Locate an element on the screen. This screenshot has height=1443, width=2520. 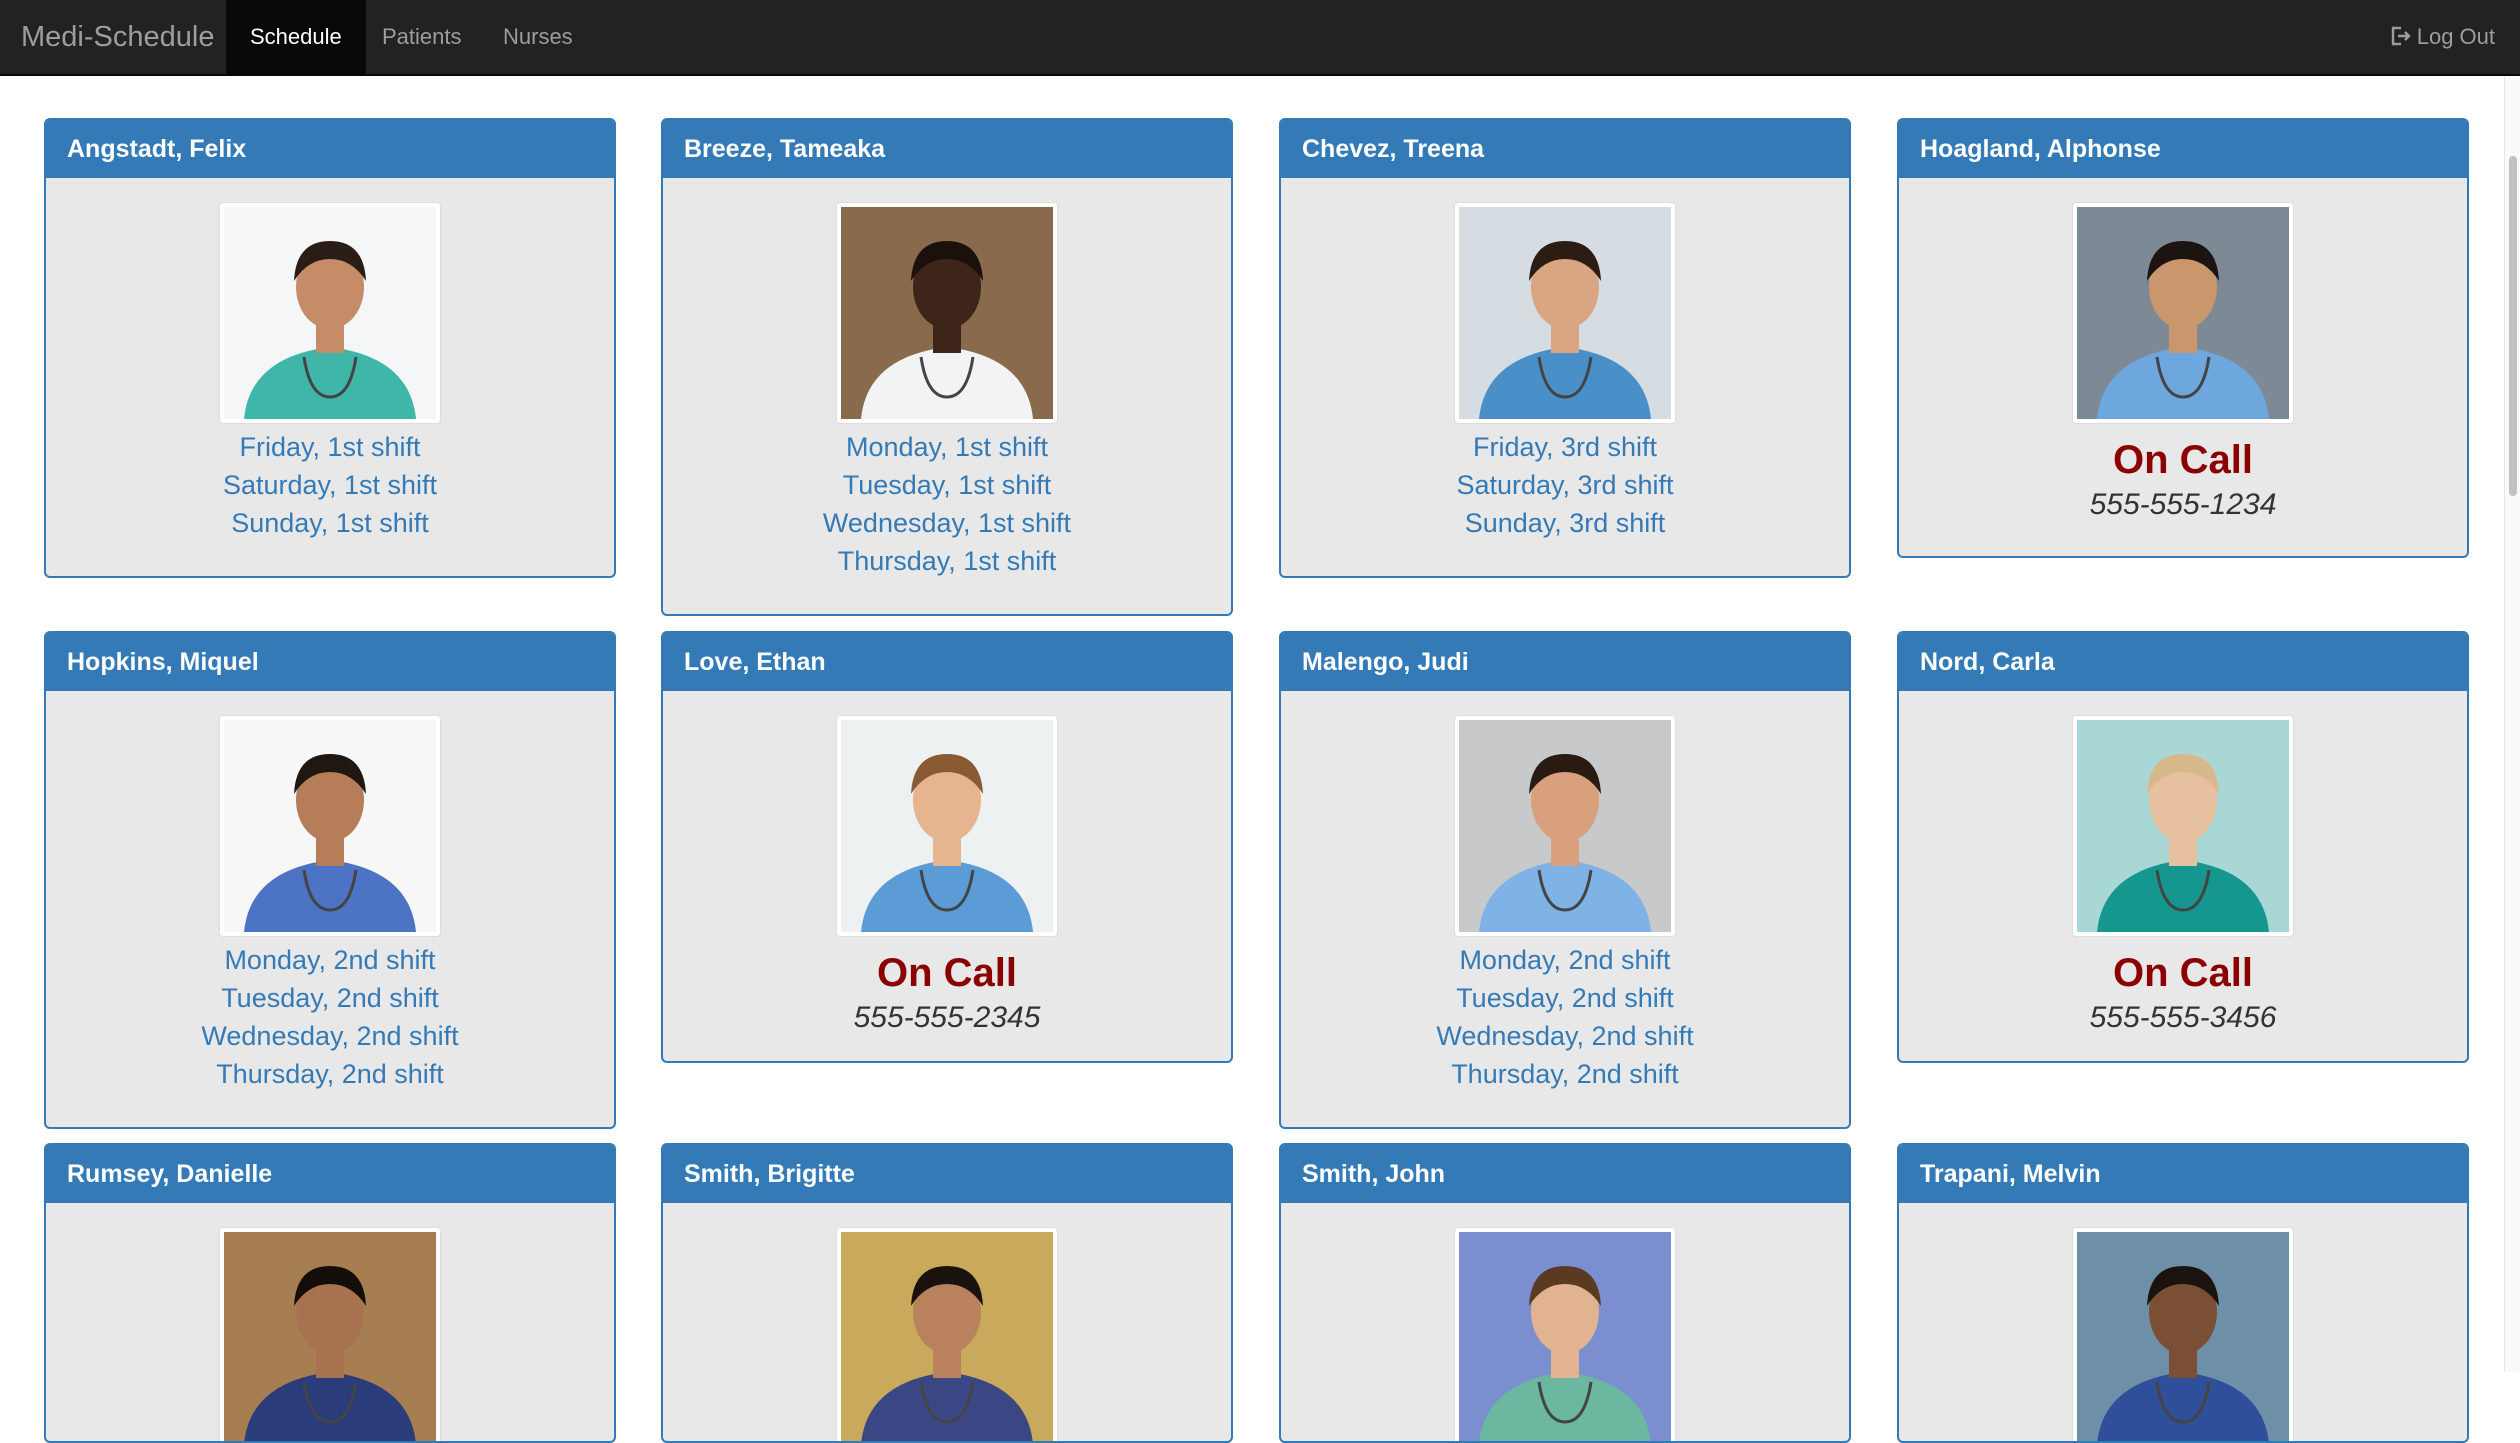
nurse-card: Smith, John is located at coordinates (1565, 1293).